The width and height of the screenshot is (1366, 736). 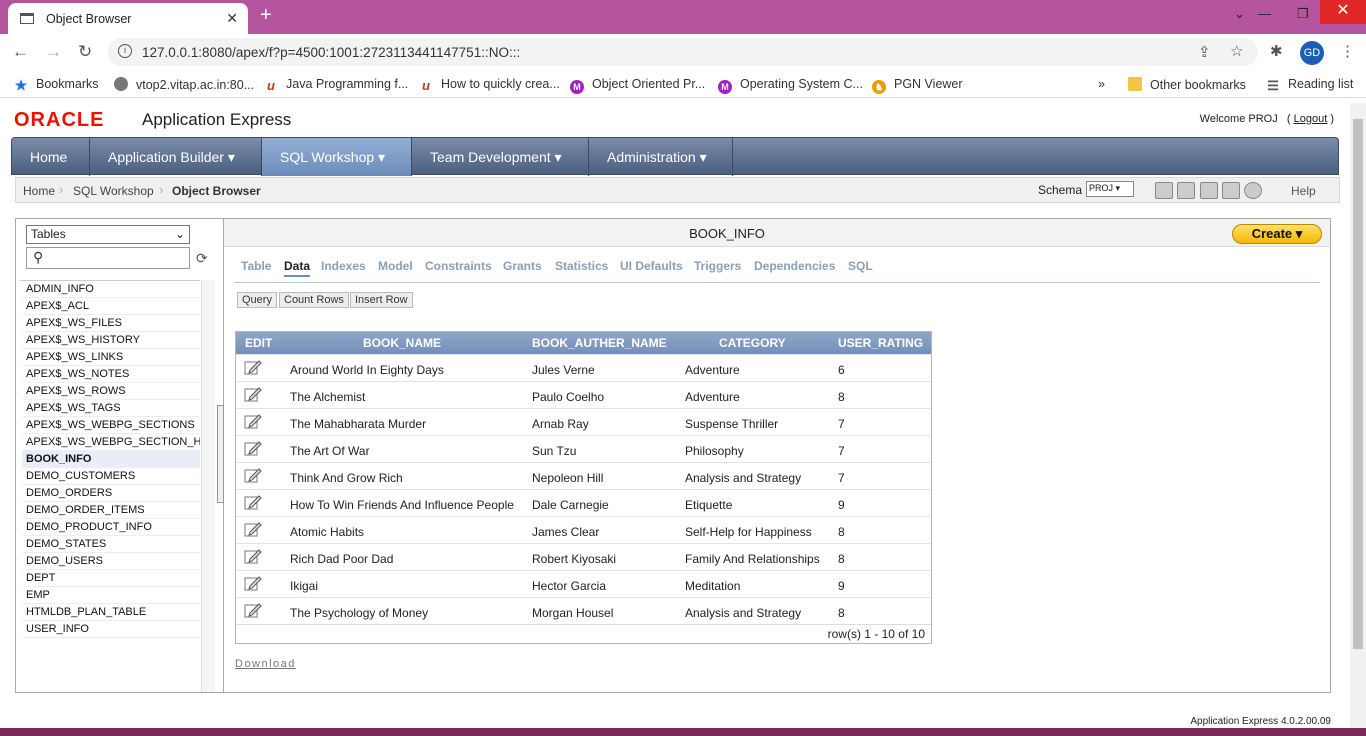 I want to click on list-item: DEMO_STATES, so click(x=111, y=544).